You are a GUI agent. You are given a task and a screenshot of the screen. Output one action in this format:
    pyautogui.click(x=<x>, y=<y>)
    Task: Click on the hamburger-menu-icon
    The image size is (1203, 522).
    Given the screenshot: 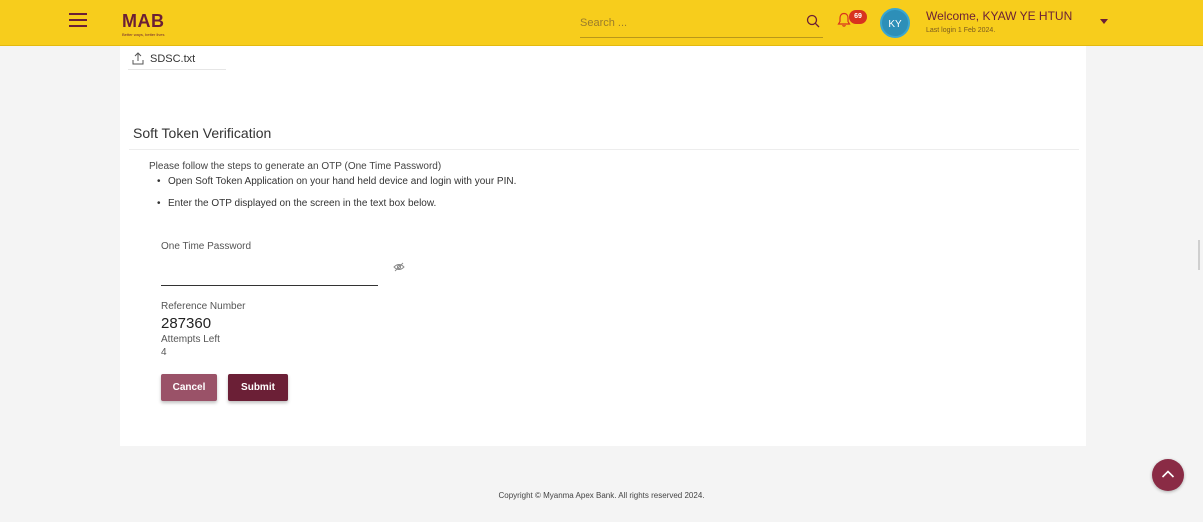 What is the action you would take?
    pyautogui.click(x=78, y=20)
    